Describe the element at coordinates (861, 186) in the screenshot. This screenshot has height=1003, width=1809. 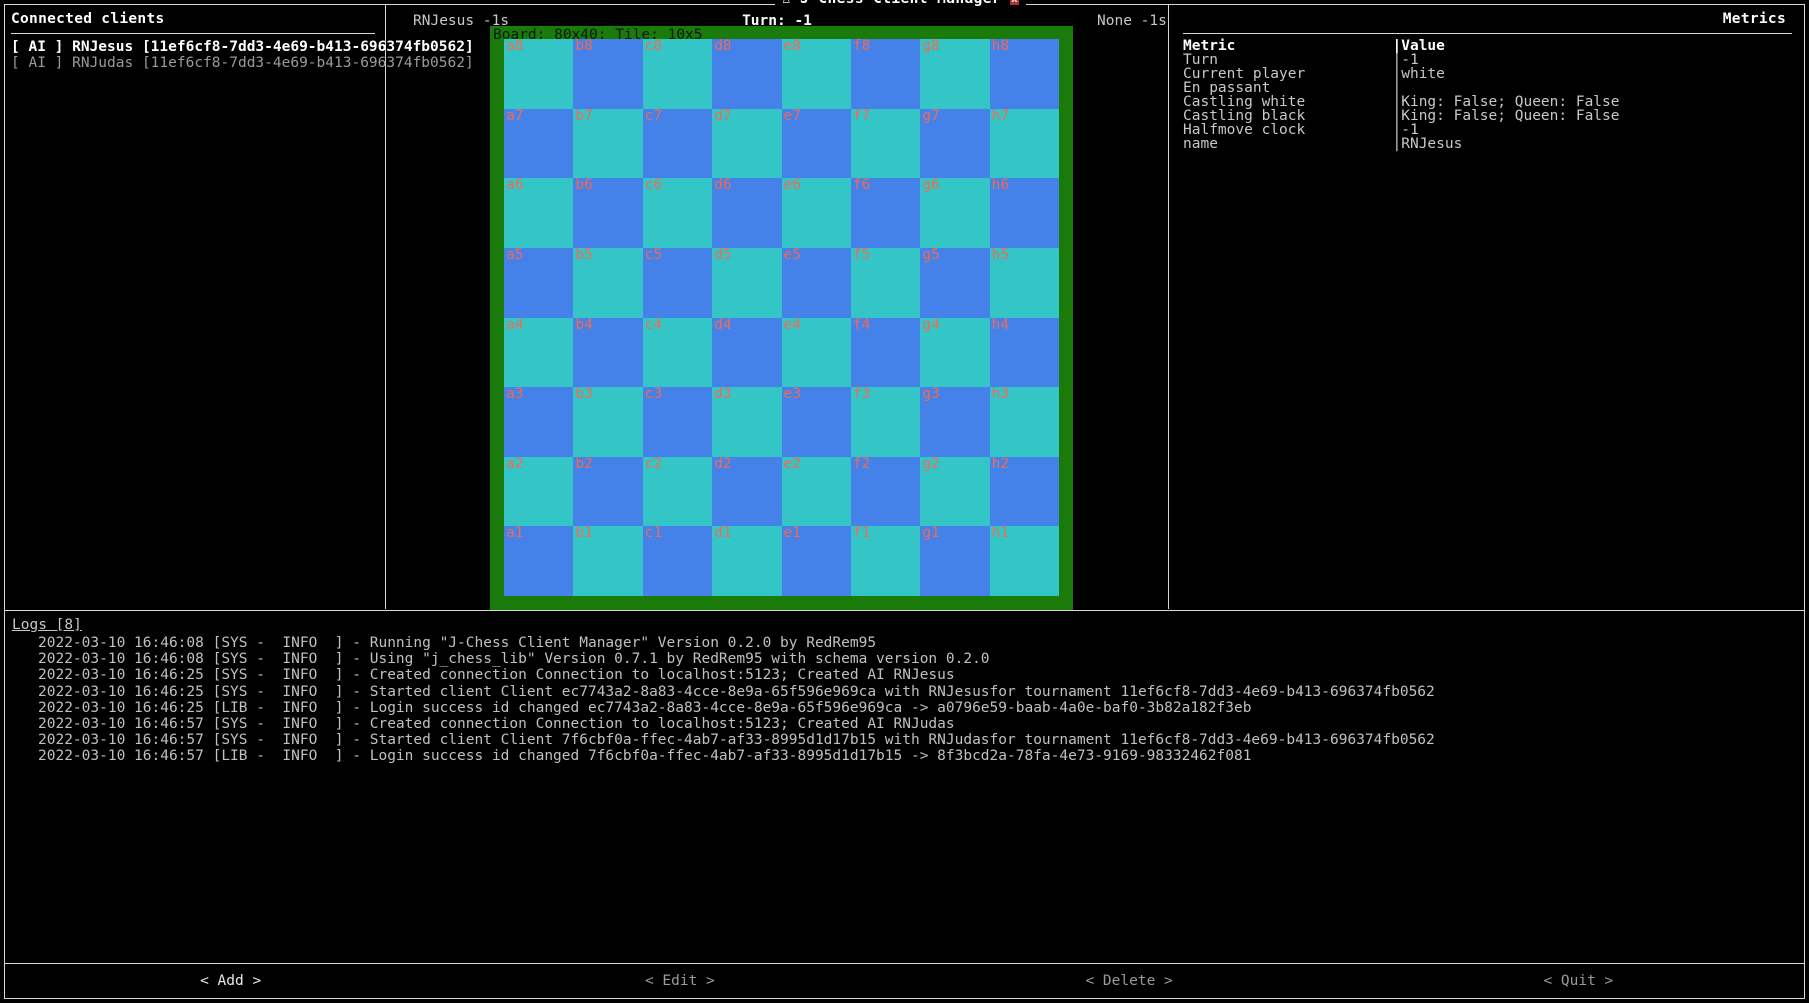
I see `square-label: f6` at that location.